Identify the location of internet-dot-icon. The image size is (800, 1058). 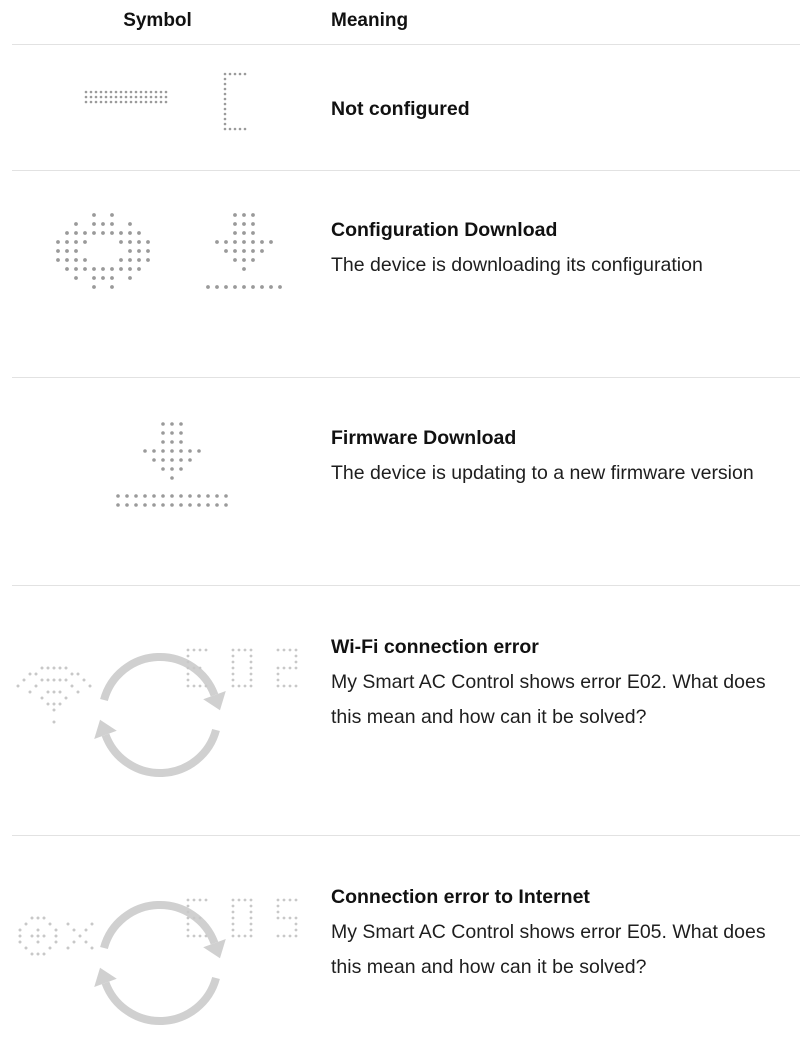
(56, 936).